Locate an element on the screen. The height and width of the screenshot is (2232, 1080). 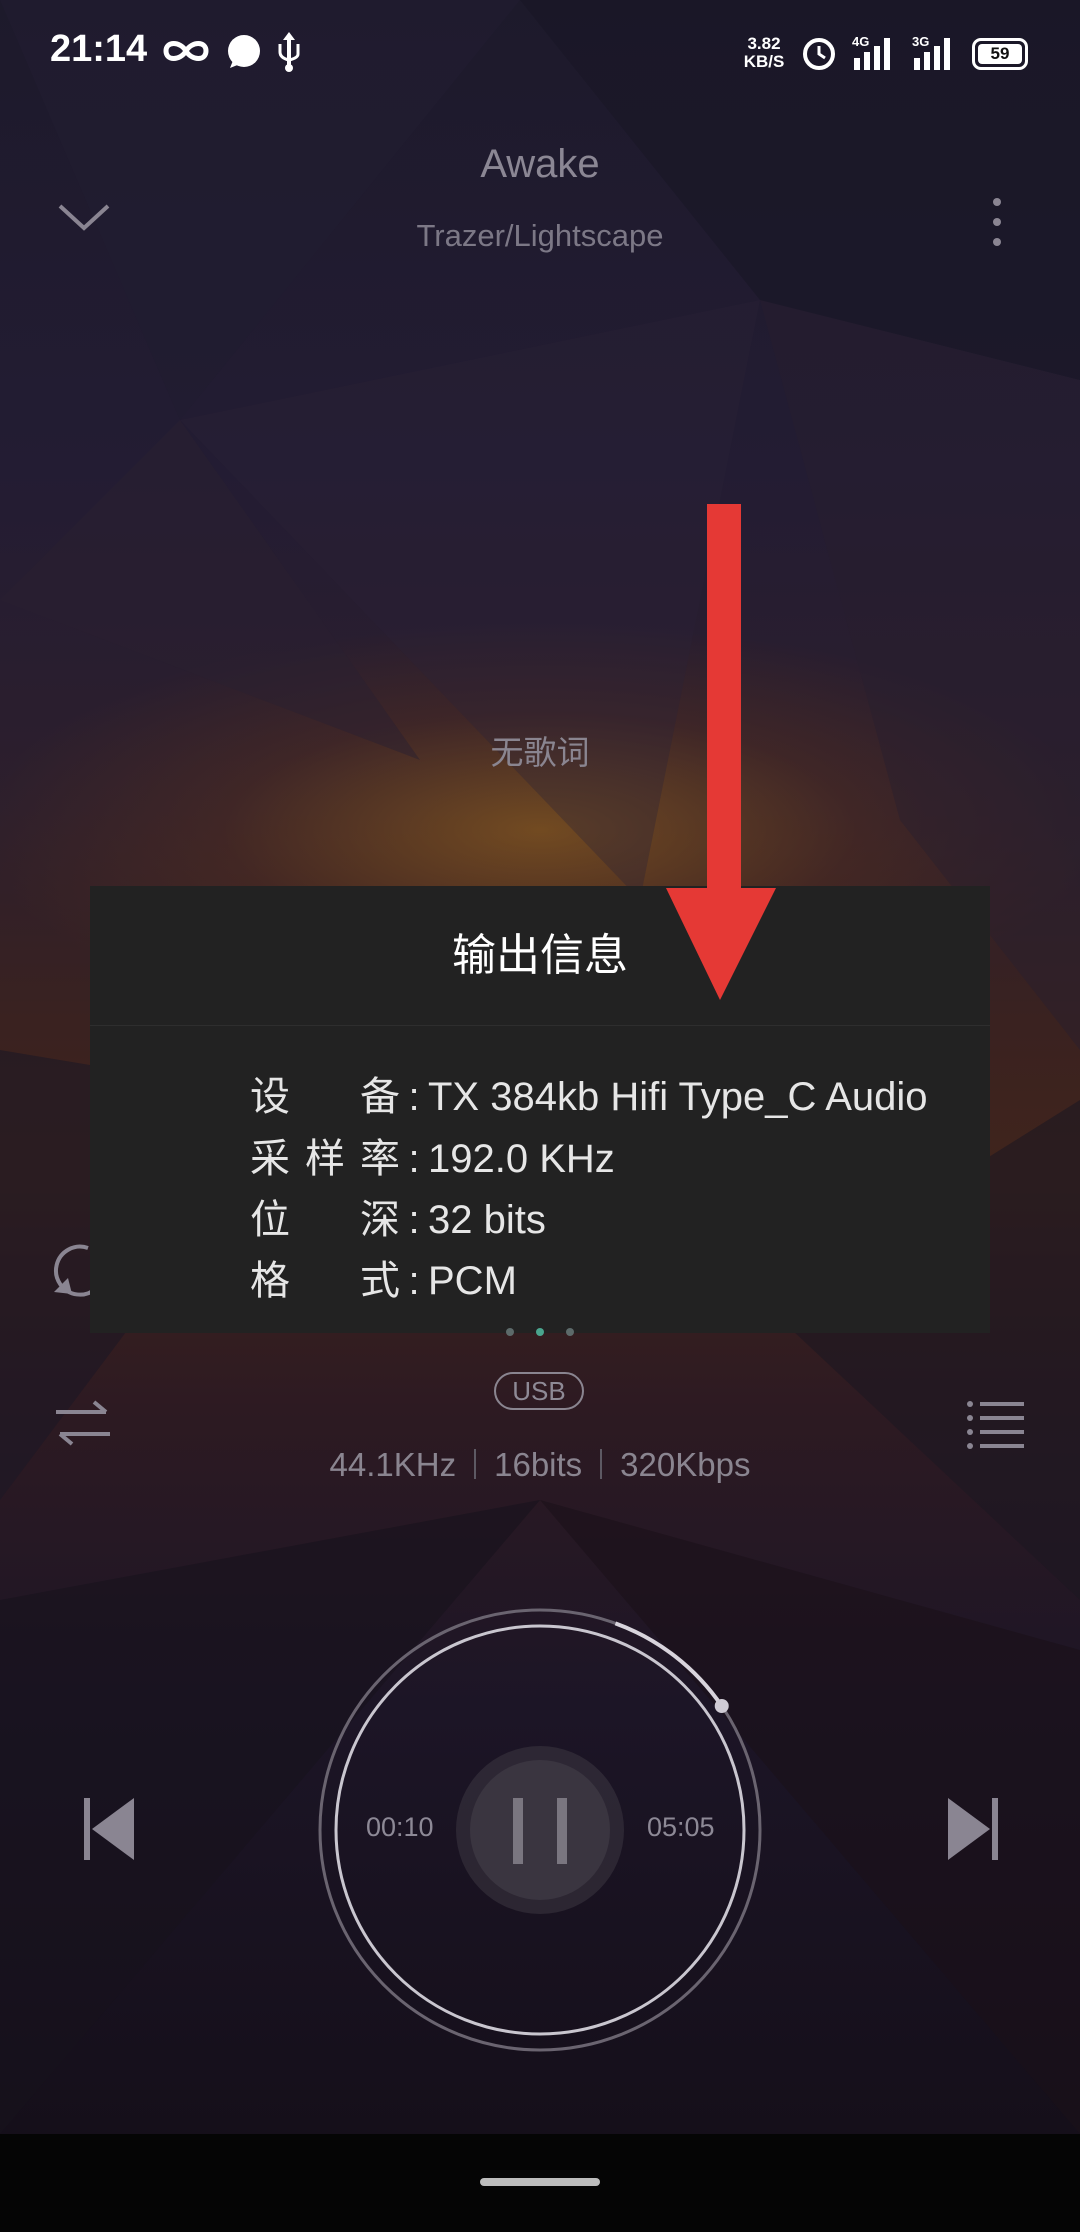
elapsed-time: 00:10 is located at coordinates (400, 1827).